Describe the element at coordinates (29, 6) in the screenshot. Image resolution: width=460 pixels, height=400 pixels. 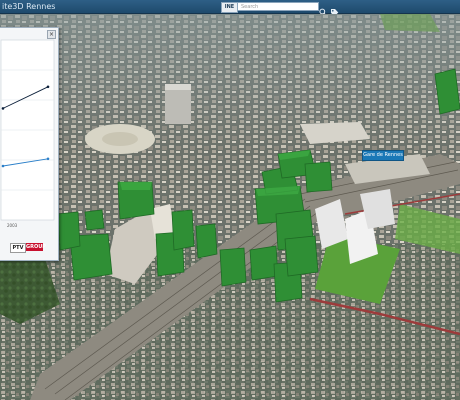
I see `app-title: ite3D Rennes` at that location.